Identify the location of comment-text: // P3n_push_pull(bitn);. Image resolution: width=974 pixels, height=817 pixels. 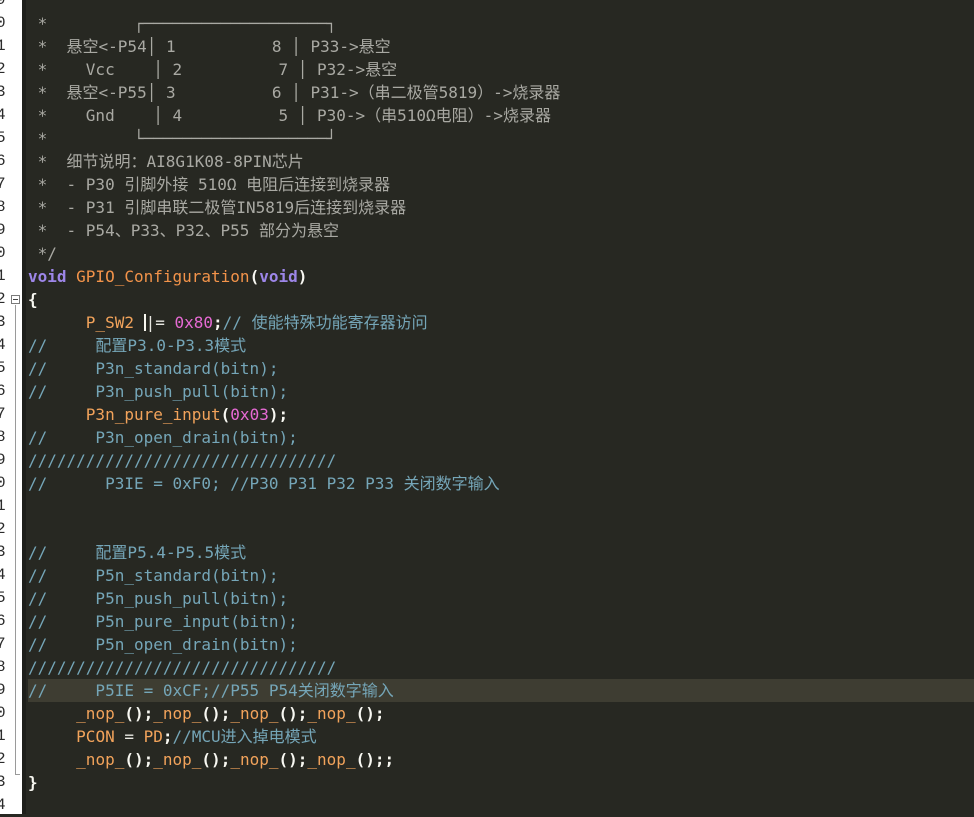
(158, 391).